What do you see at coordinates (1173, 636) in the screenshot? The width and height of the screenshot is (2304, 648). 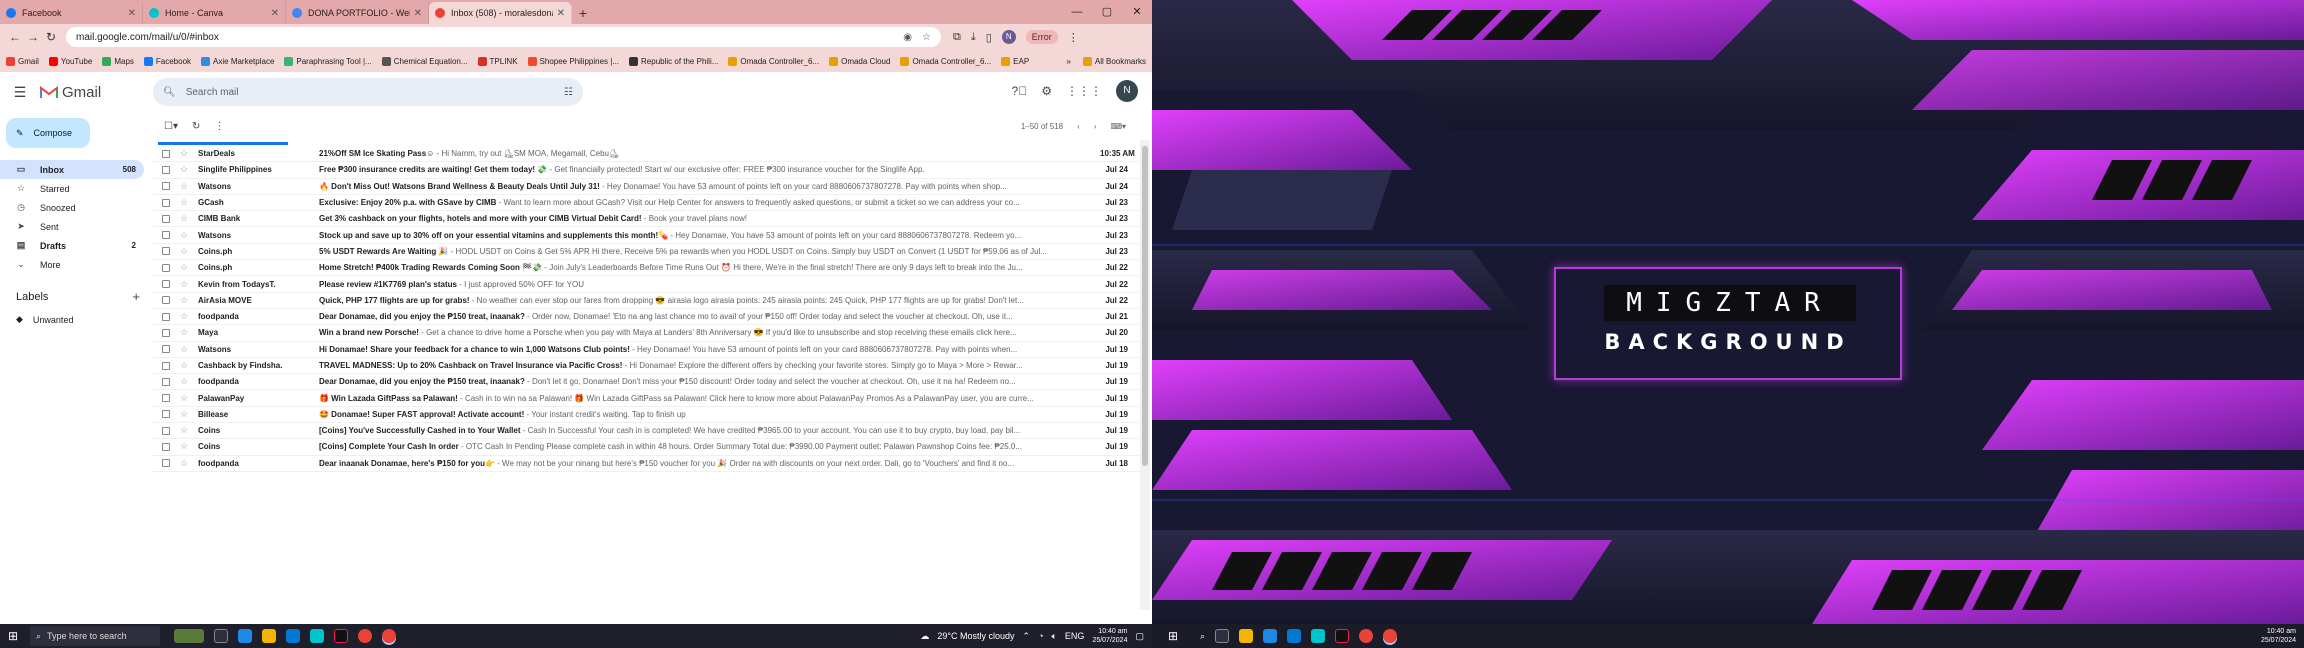 I see `windows-start-icon: ⊞` at bounding box center [1173, 636].